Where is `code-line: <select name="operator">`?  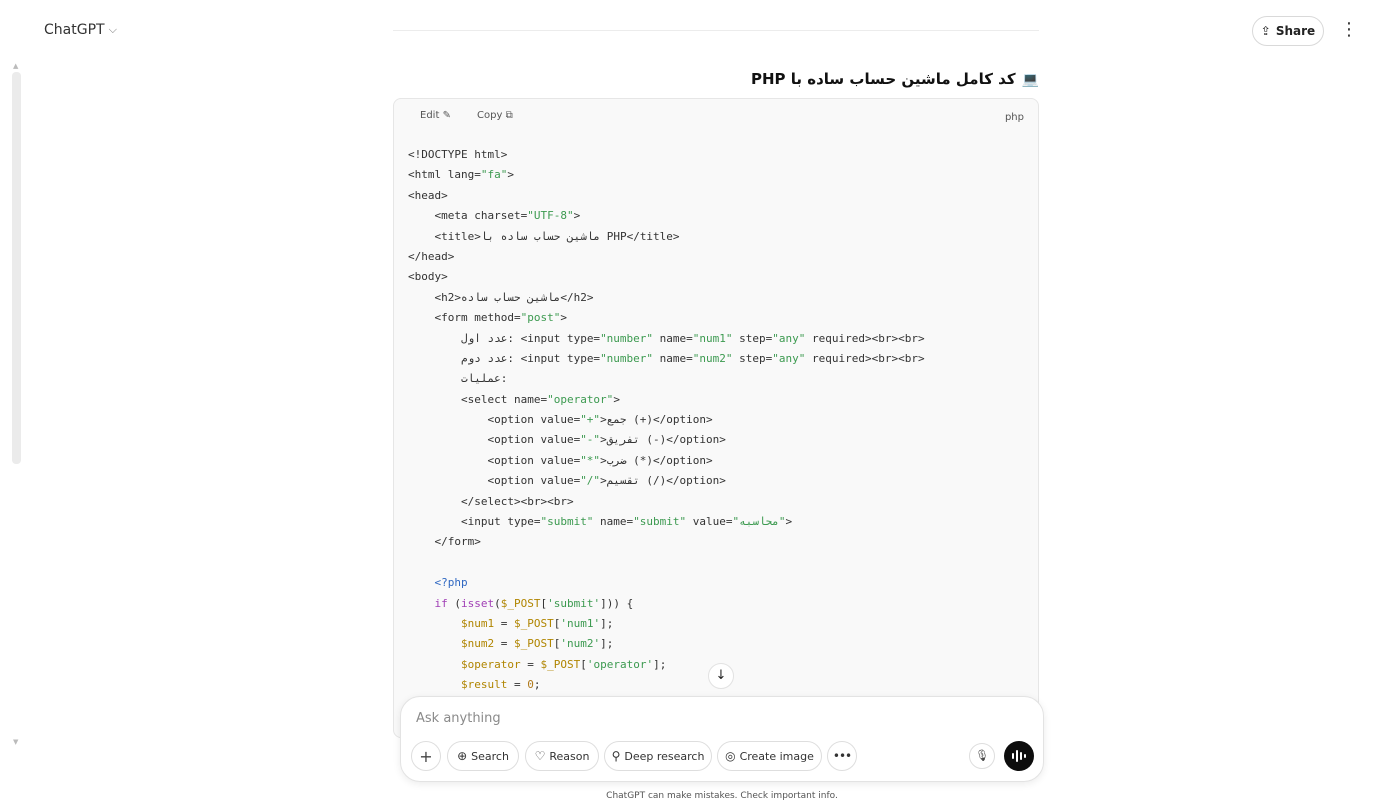 code-line: <select name="operator"> is located at coordinates (666, 400).